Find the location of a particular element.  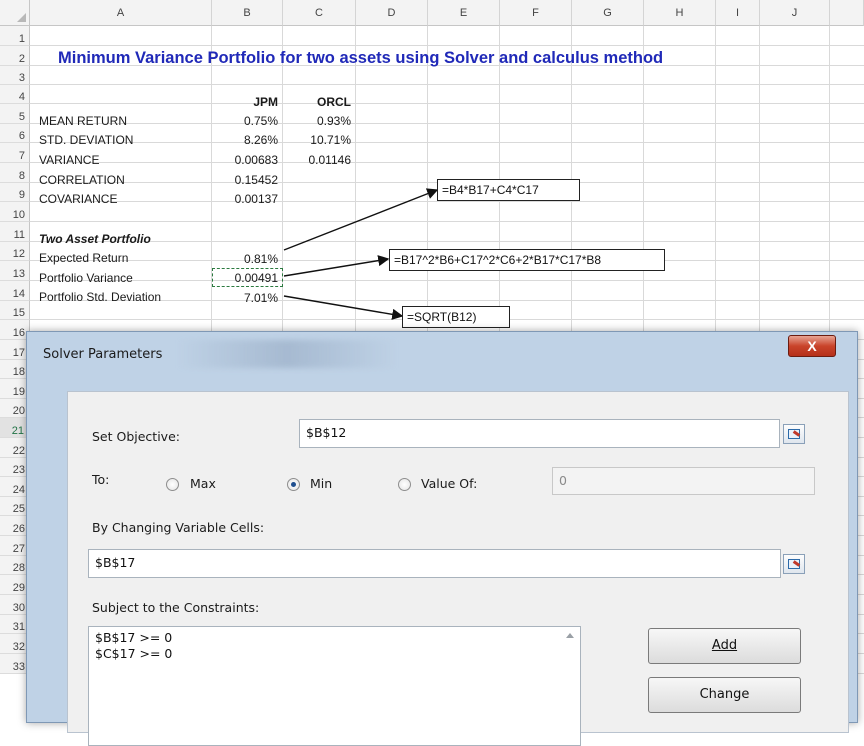

callout-expected-return-formula: =B4*B17+C4*C17 is located at coordinates (508, 190).